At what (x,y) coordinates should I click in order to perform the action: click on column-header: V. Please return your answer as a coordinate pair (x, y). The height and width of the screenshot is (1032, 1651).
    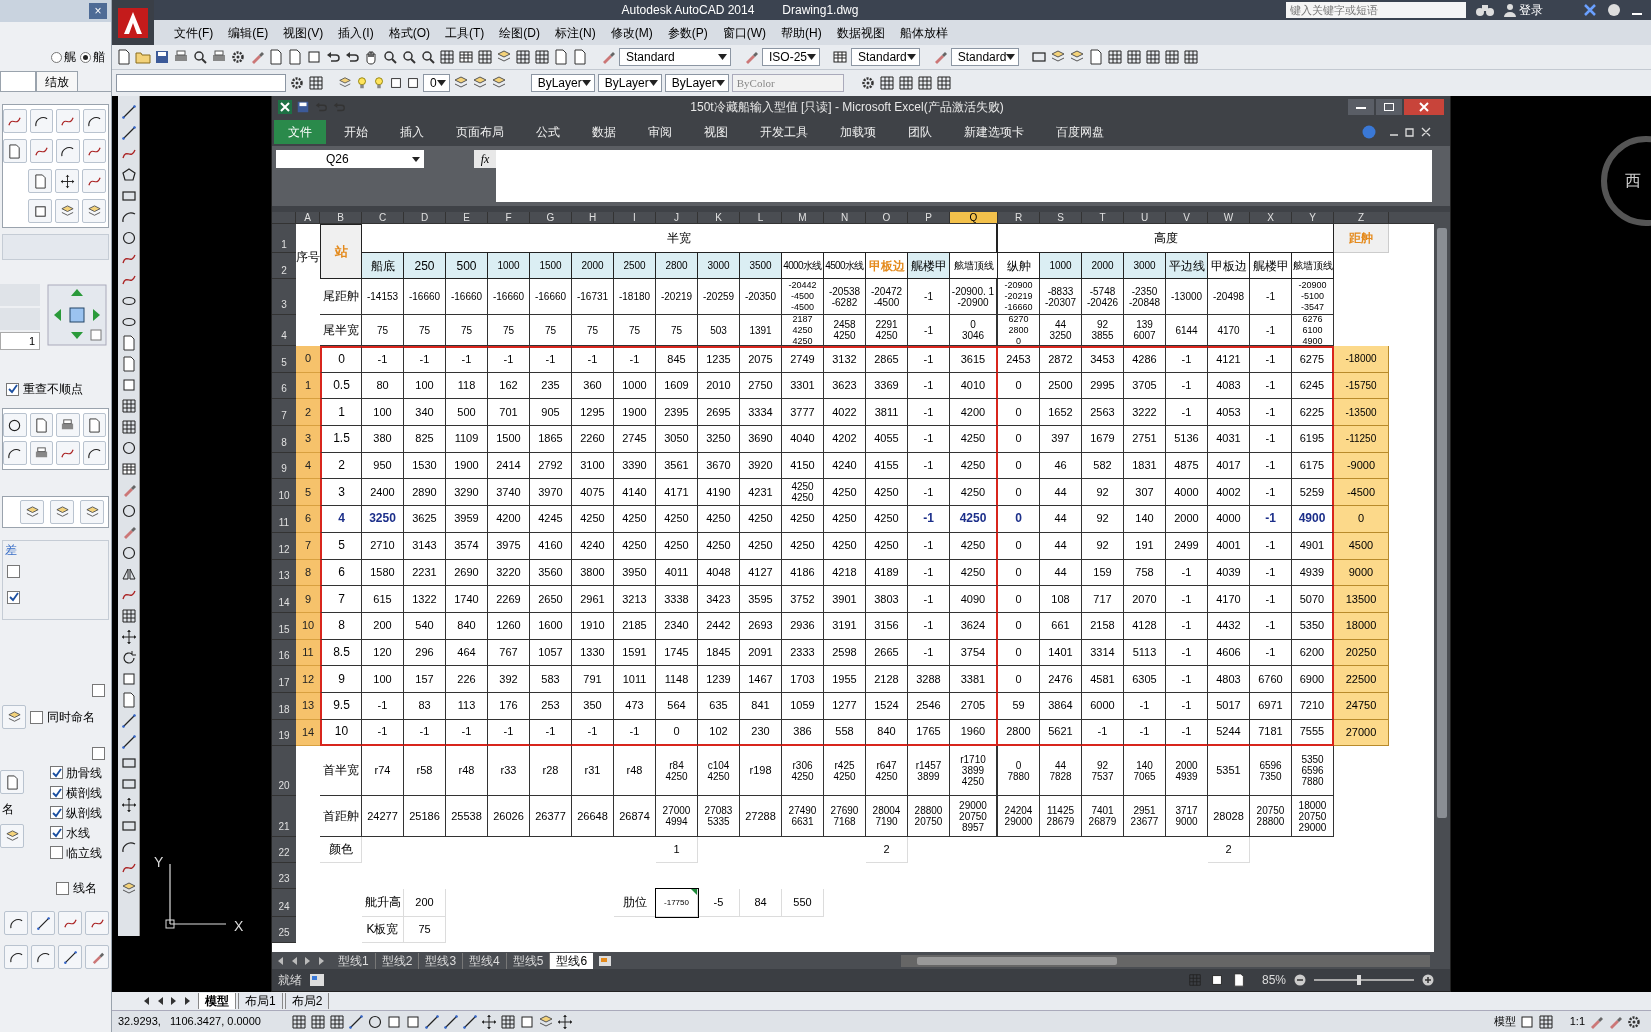
    Looking at the image, I should click on (1187, 218).